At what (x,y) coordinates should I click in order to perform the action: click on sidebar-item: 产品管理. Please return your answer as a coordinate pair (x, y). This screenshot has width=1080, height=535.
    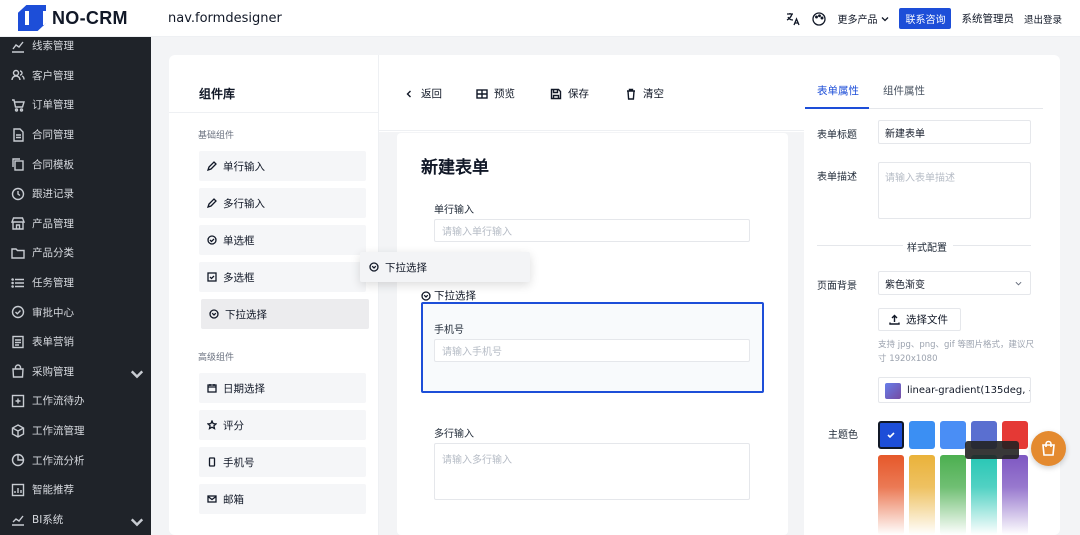
    Looking at the image, I should click on (75, 224).